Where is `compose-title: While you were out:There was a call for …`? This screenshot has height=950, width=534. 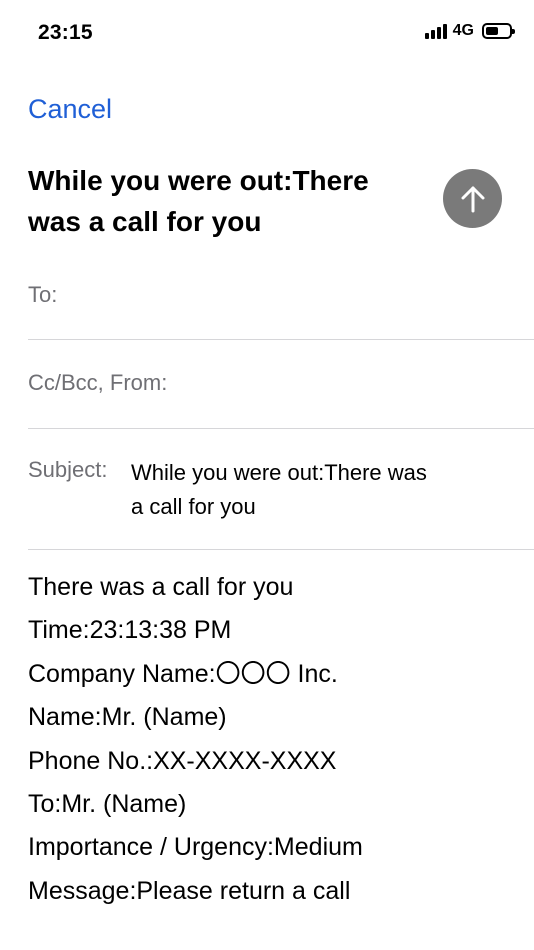
compose-title: While you were out:There was a call for … is located at coordinates (198, 201).